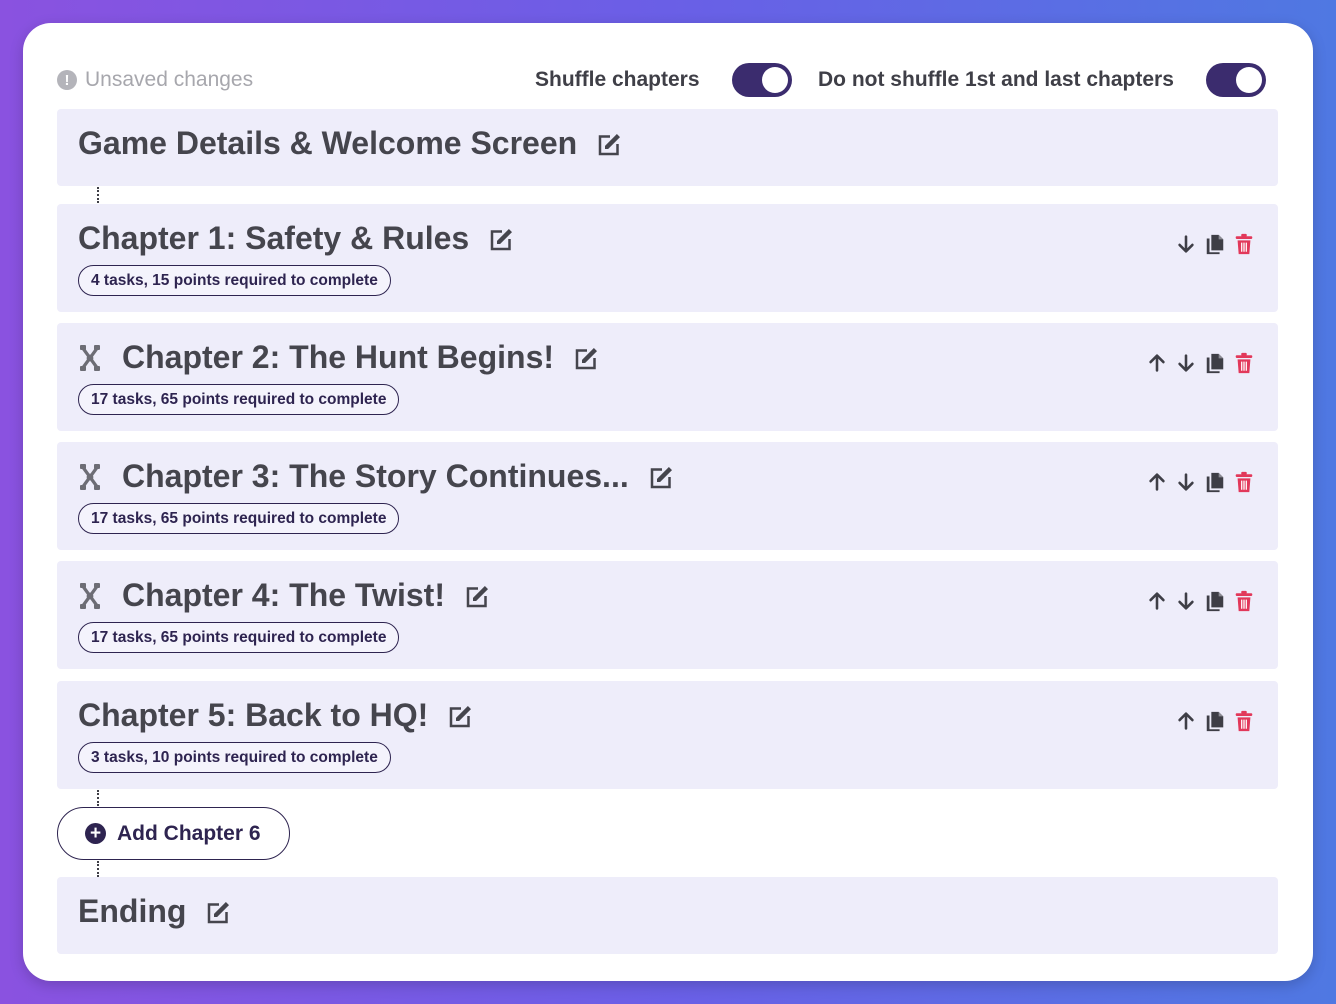 Image resolution: width=1336 pixels, height=1004 pixels. Describe the element at coordinates (996, 79) in the screenshot. I see `keep-ends-label: Do not shuffle 1st and last chapters` at that location.